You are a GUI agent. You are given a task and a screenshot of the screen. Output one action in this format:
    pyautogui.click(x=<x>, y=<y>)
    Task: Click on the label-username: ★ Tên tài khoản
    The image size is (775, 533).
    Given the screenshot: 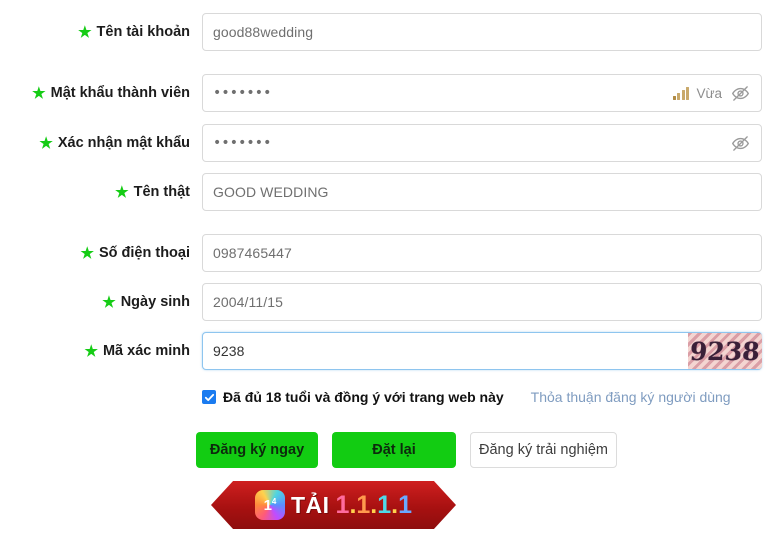 What is the action you would take?
    pyautogui.click(x=95, y=32)
    